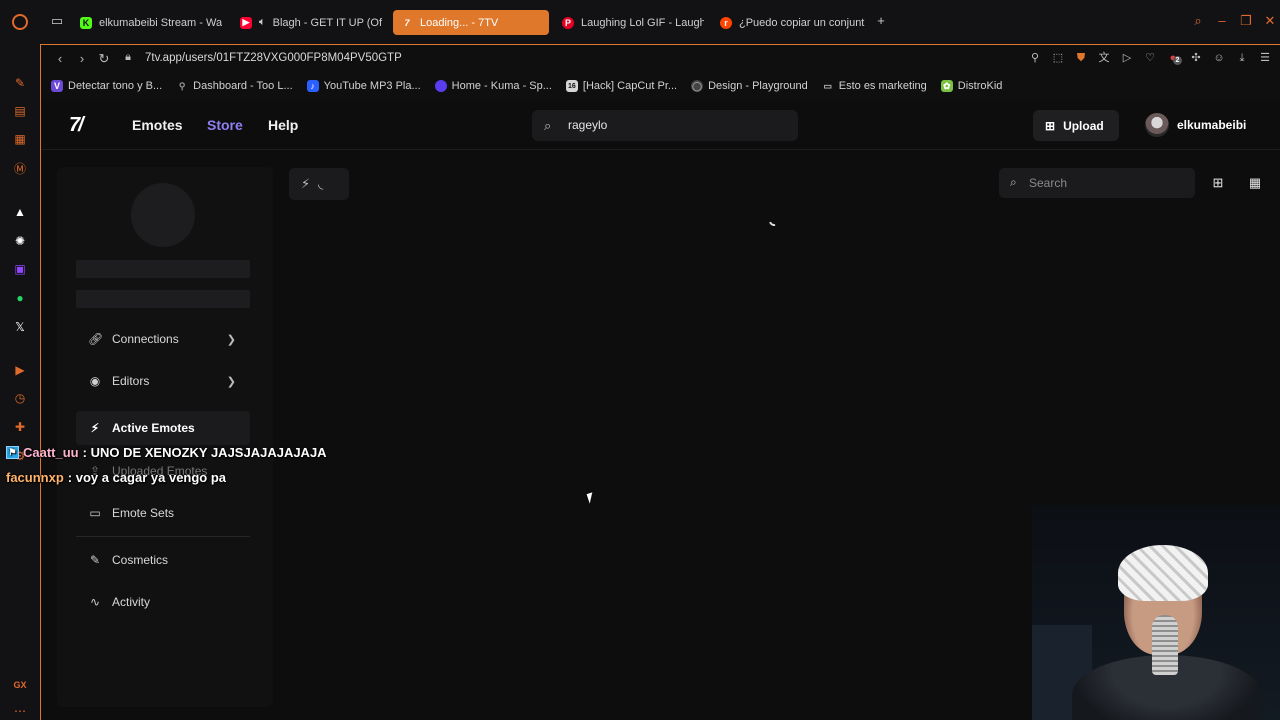  I want to click on whatsapp-icon: ●, so click(20, 298).